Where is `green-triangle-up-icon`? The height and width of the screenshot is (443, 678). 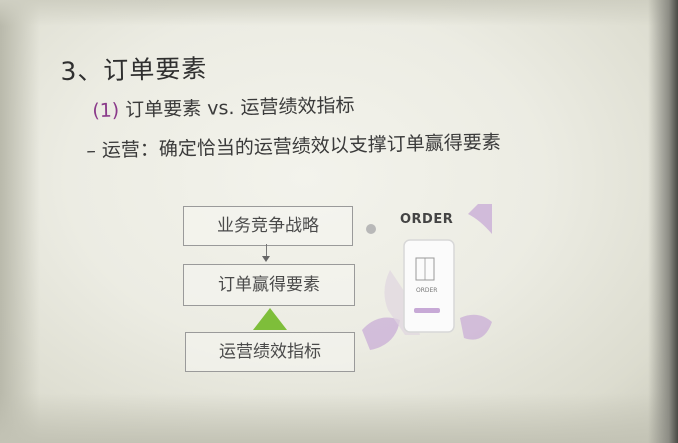
green-triangle-up-icon is located at coordinates (270, 319).